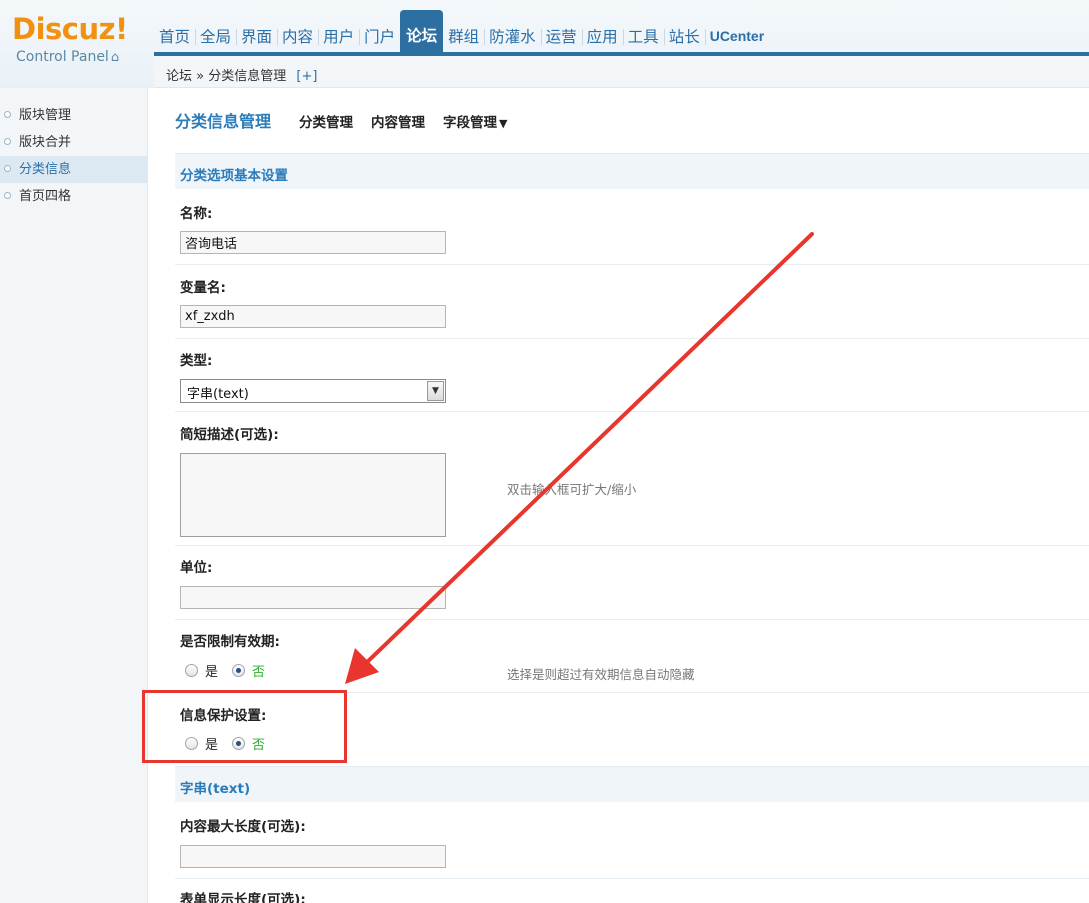  I want to click on name-field, so click(313, 242).